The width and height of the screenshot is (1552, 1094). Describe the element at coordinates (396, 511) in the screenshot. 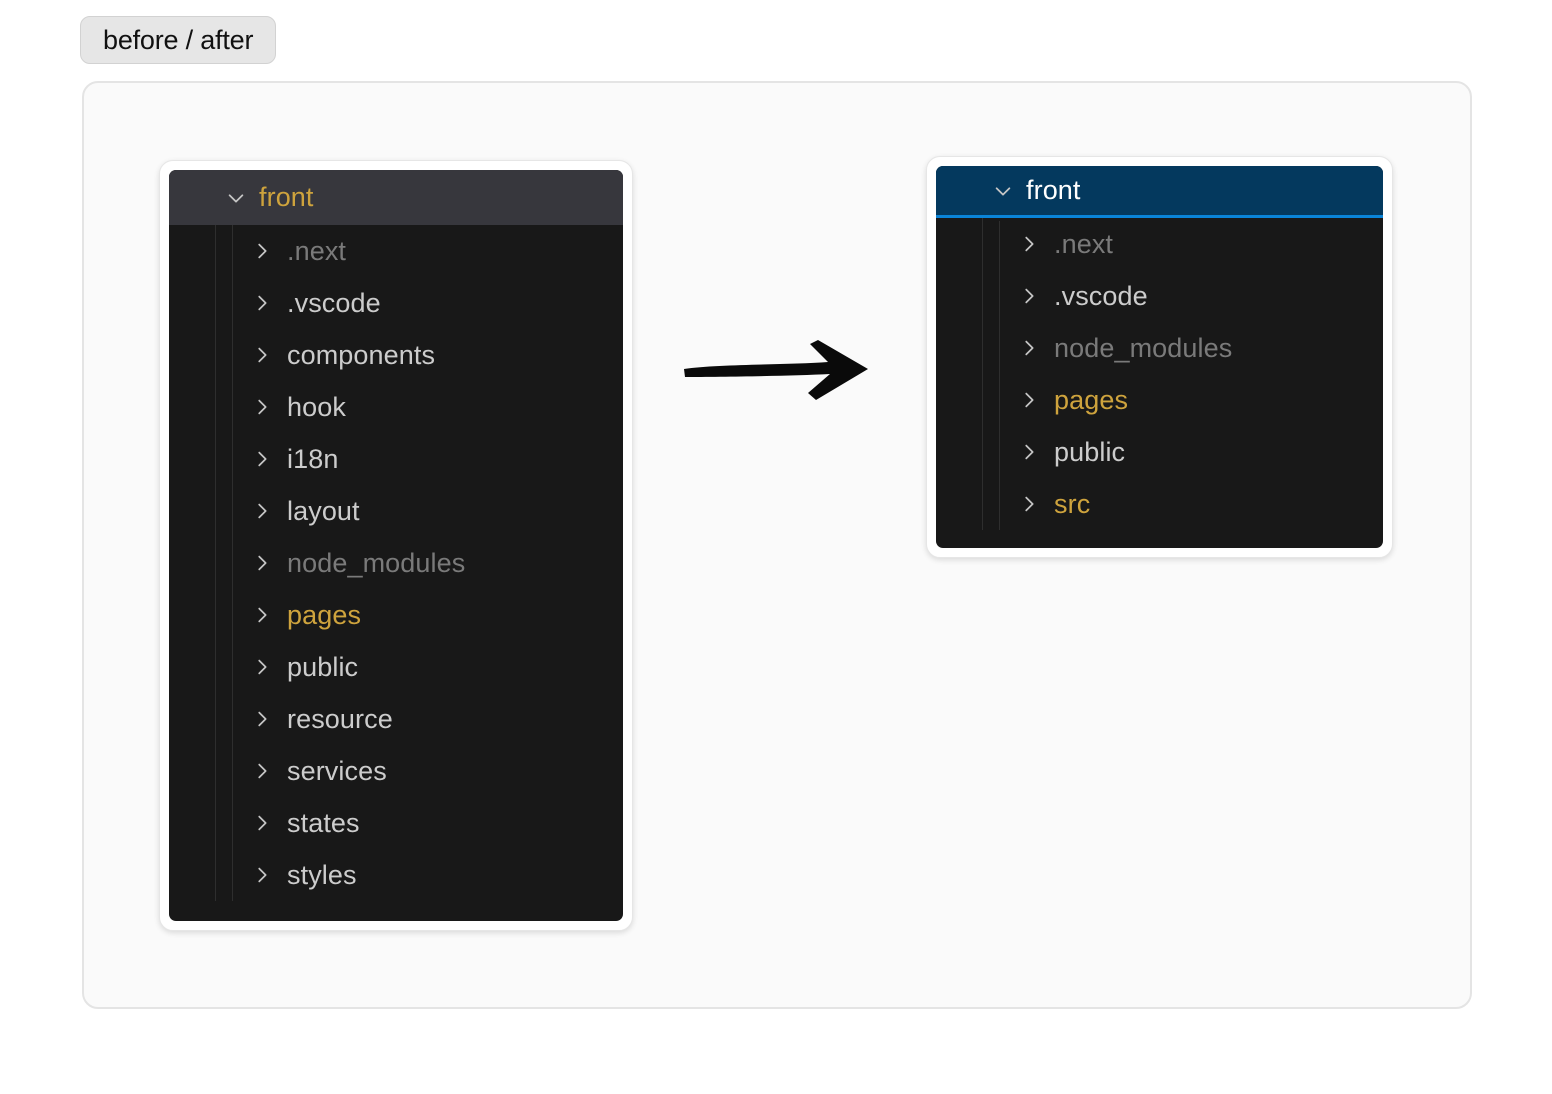

I see `tree-row: layout` at that location.